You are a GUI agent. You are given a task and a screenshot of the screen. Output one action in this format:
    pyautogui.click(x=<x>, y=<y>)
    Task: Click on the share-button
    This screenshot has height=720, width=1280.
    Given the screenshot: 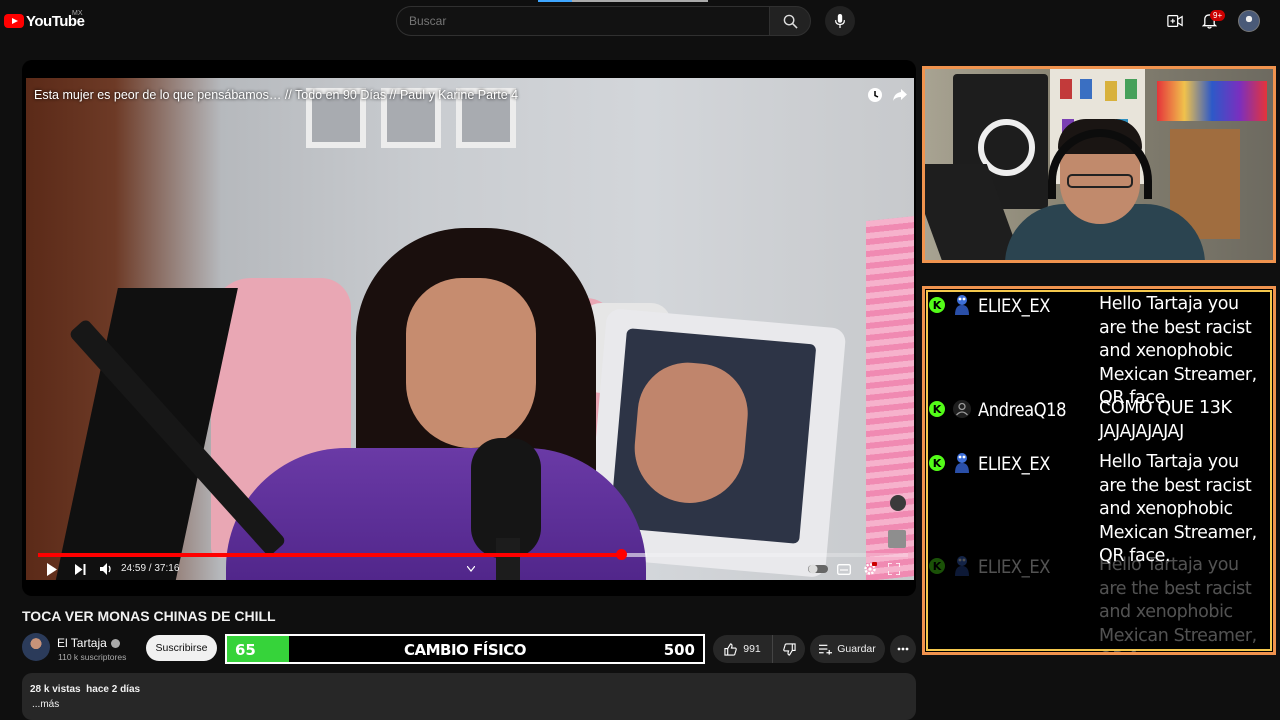 What is the action you would take?
    pyautogui.click(x=900, y=95)
    